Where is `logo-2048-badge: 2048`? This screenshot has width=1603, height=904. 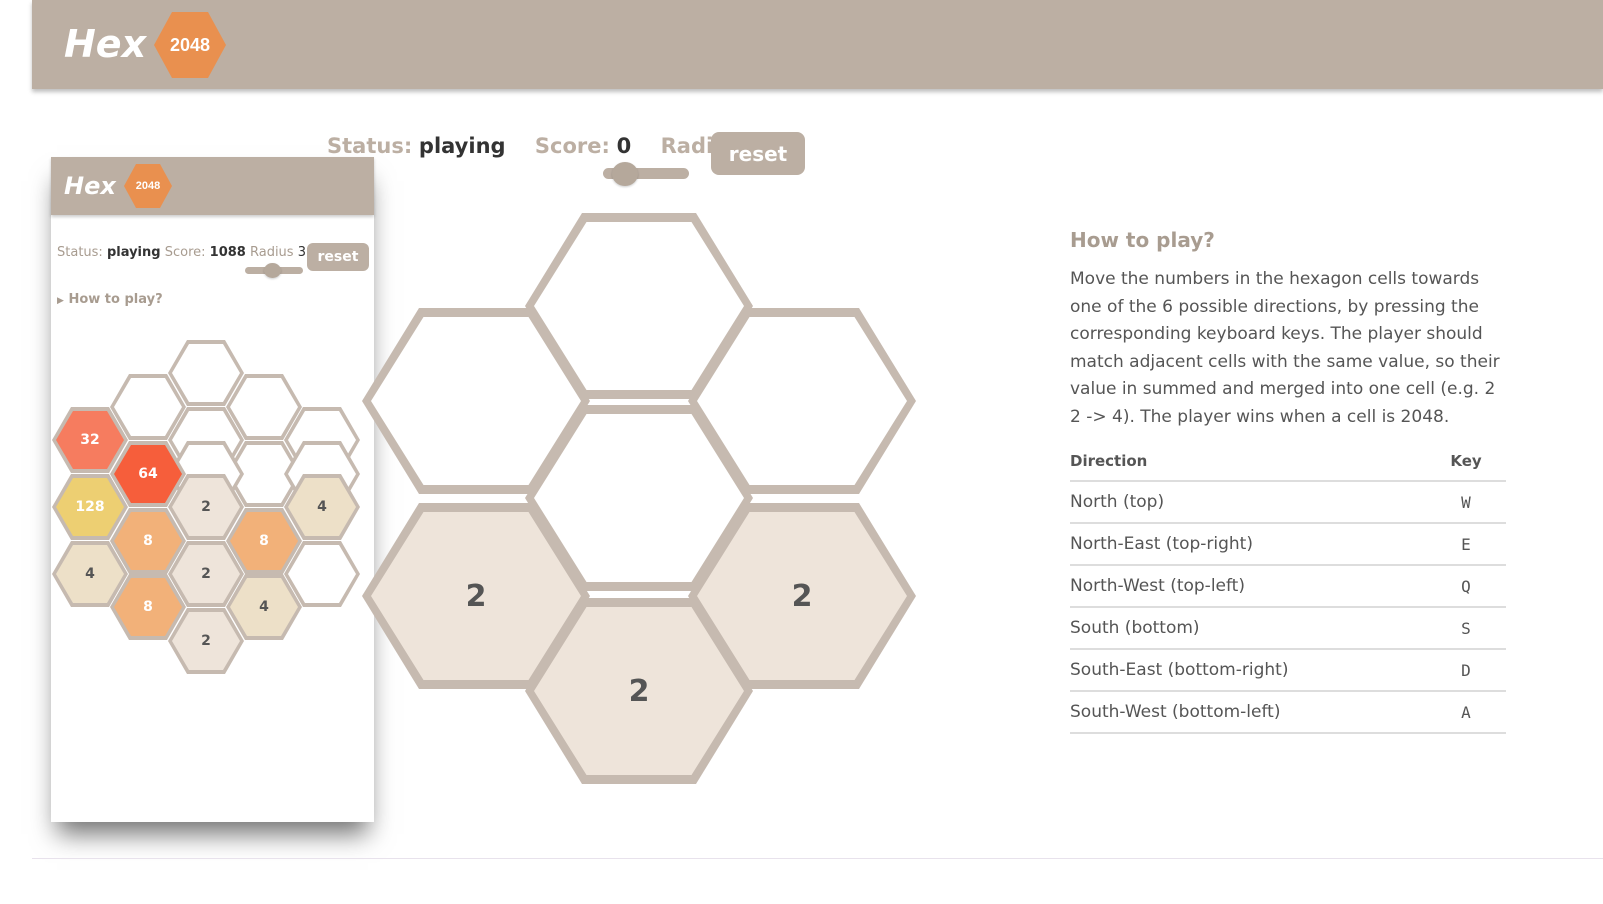
logo-2048-badge: 2048 is located at coordinates (190, 45).